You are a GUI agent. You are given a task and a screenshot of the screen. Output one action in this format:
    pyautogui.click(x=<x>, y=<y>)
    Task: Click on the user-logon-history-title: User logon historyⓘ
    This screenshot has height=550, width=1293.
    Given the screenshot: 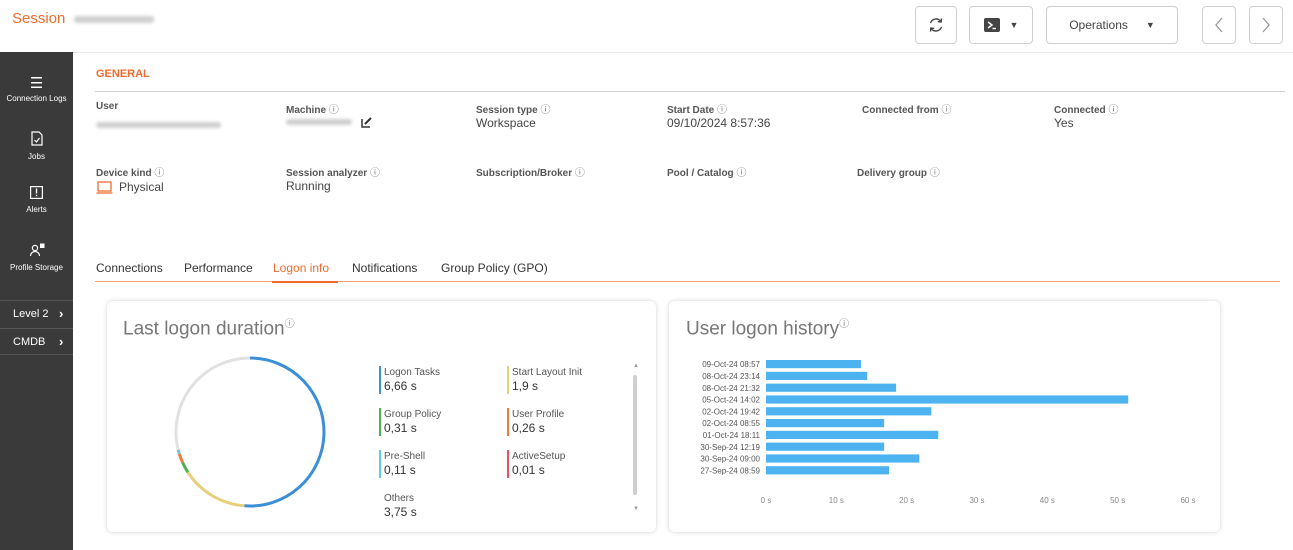 What is the action you would take?
    pyautogui.click(x=767, y=327)
    